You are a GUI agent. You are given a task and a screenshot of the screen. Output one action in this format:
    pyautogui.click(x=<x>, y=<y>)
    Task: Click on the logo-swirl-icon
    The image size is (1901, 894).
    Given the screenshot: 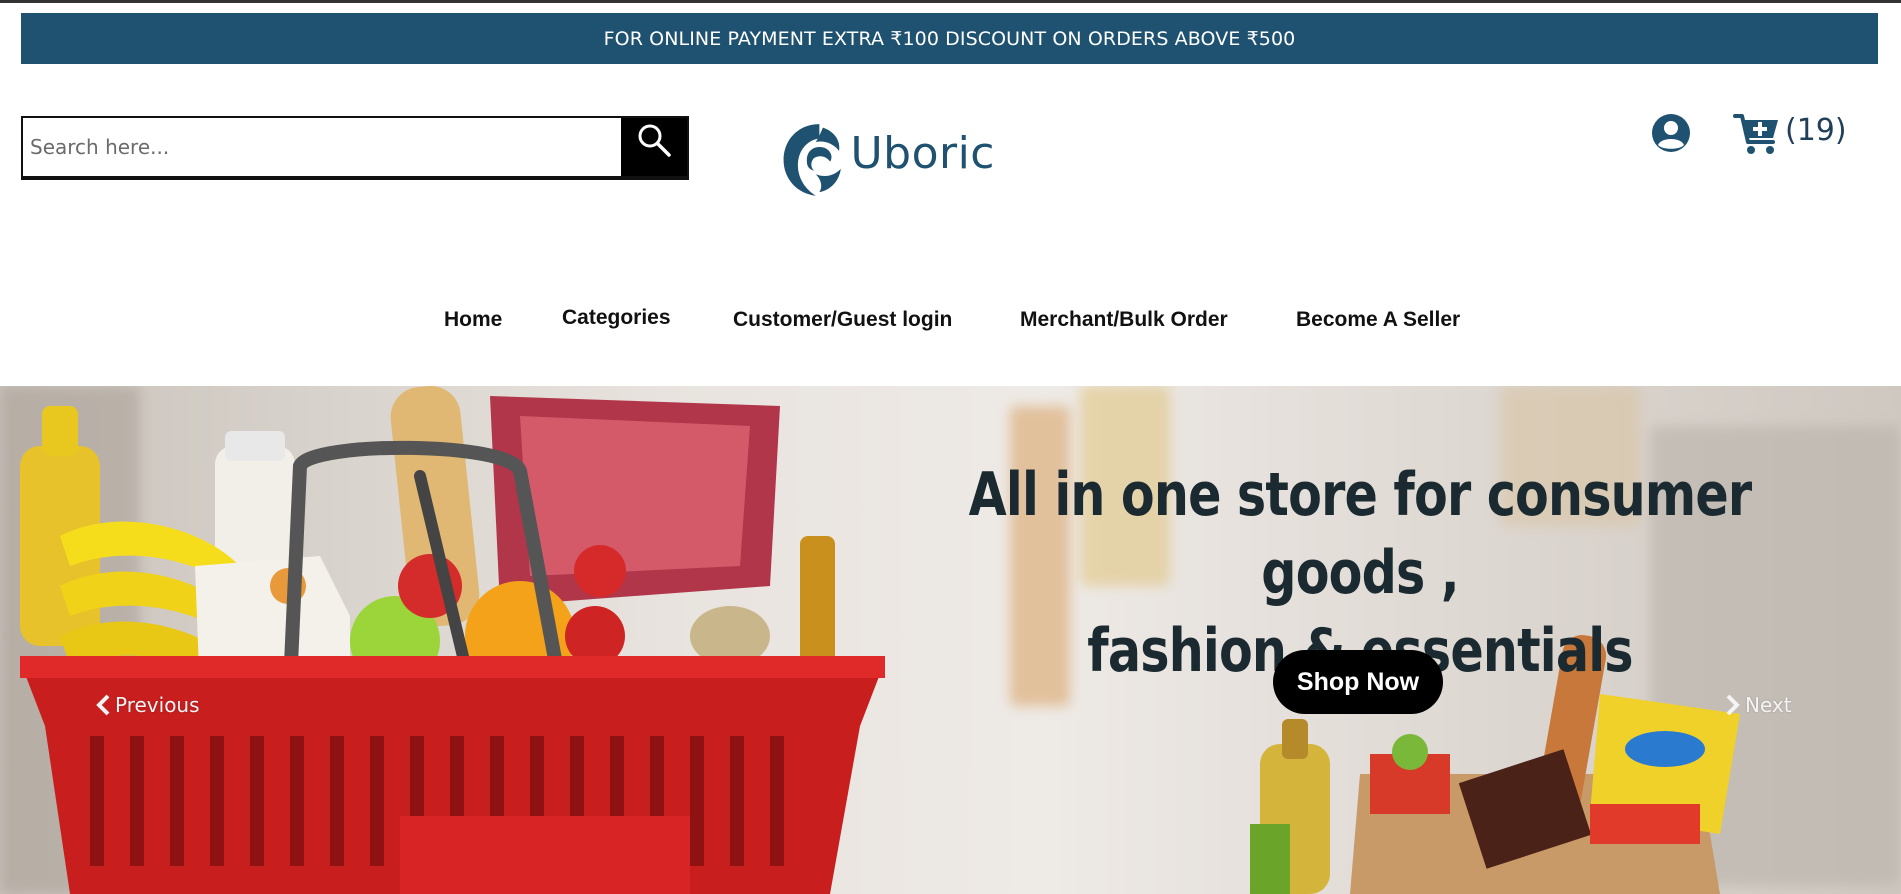 What is the action you would take?
    pyautogui.click(x=812, y=160)
    